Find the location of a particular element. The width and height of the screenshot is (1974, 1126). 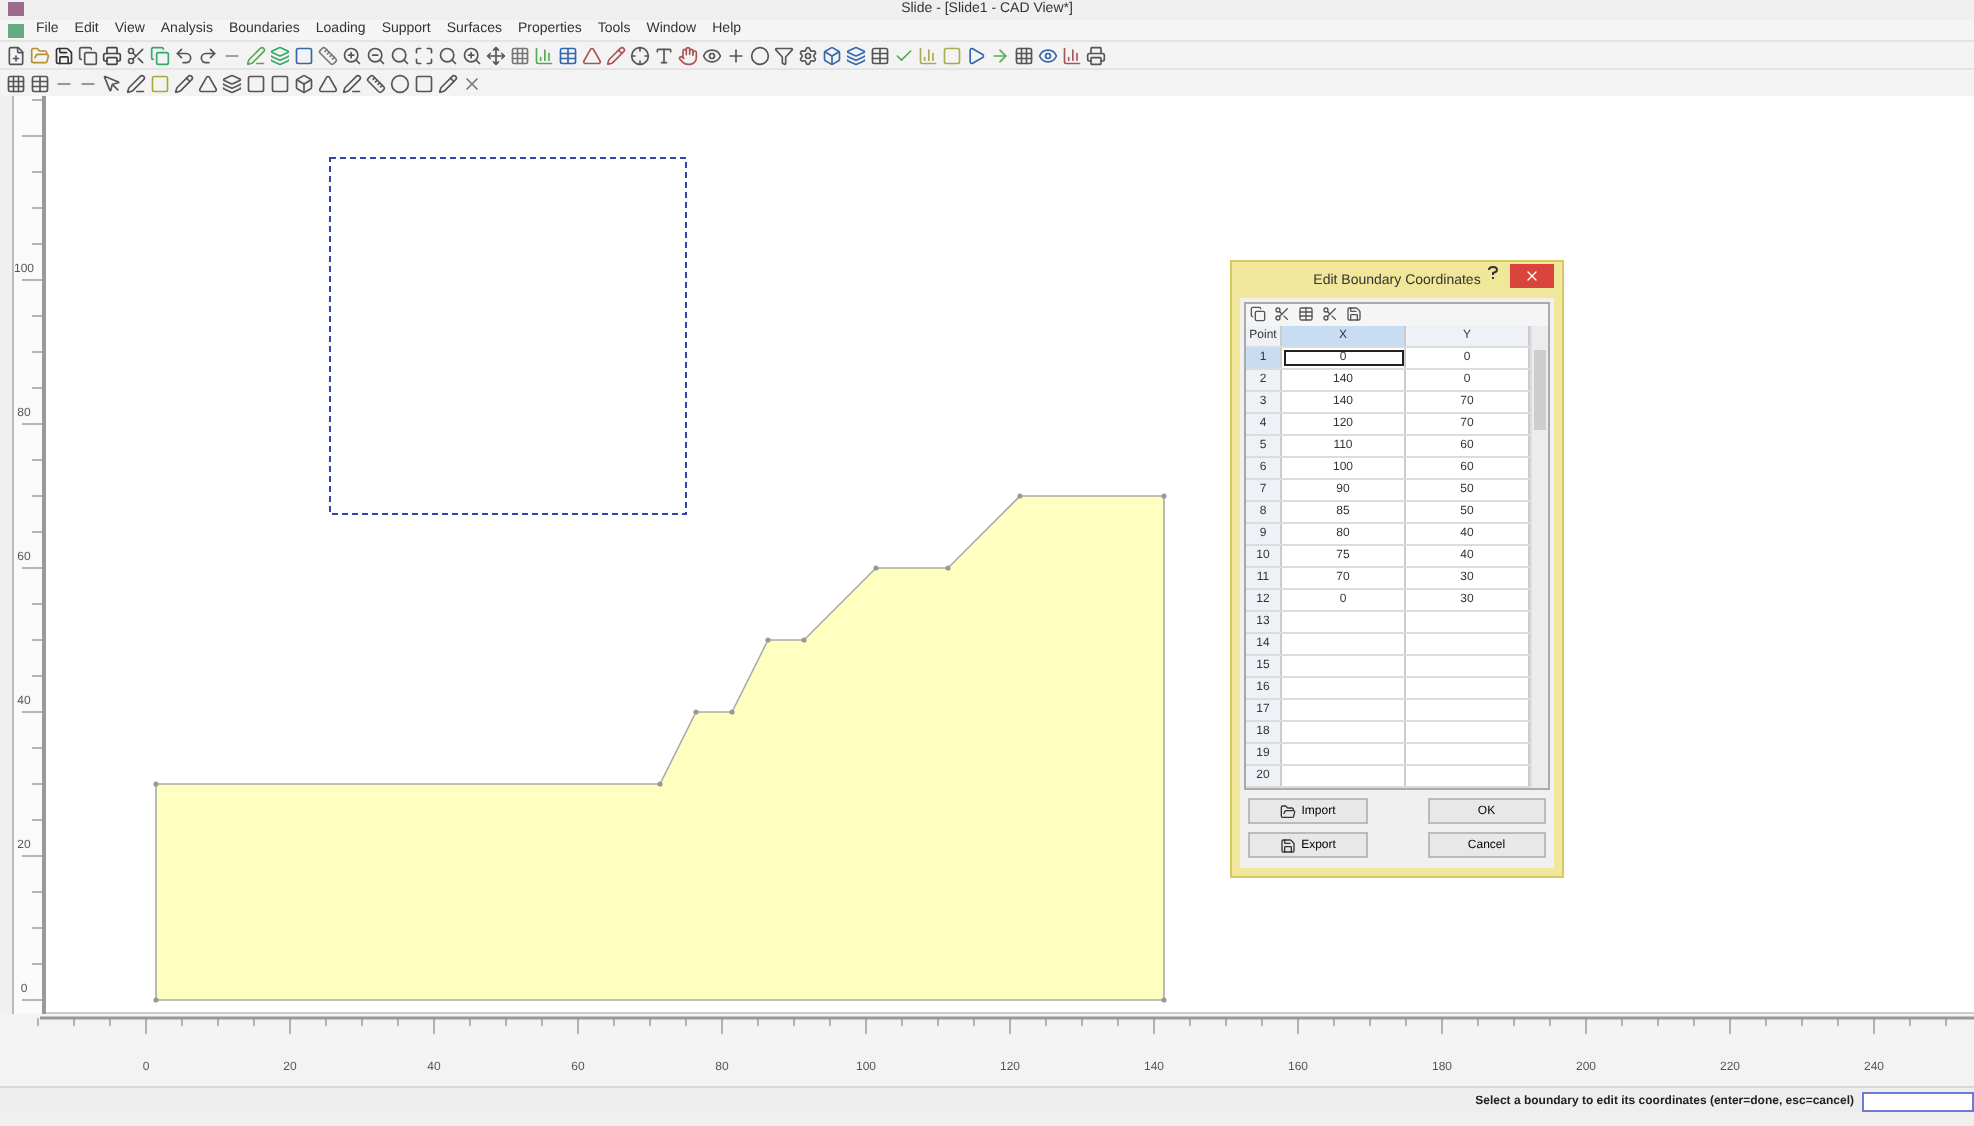

check-icon is located at coordinates (904, 55).